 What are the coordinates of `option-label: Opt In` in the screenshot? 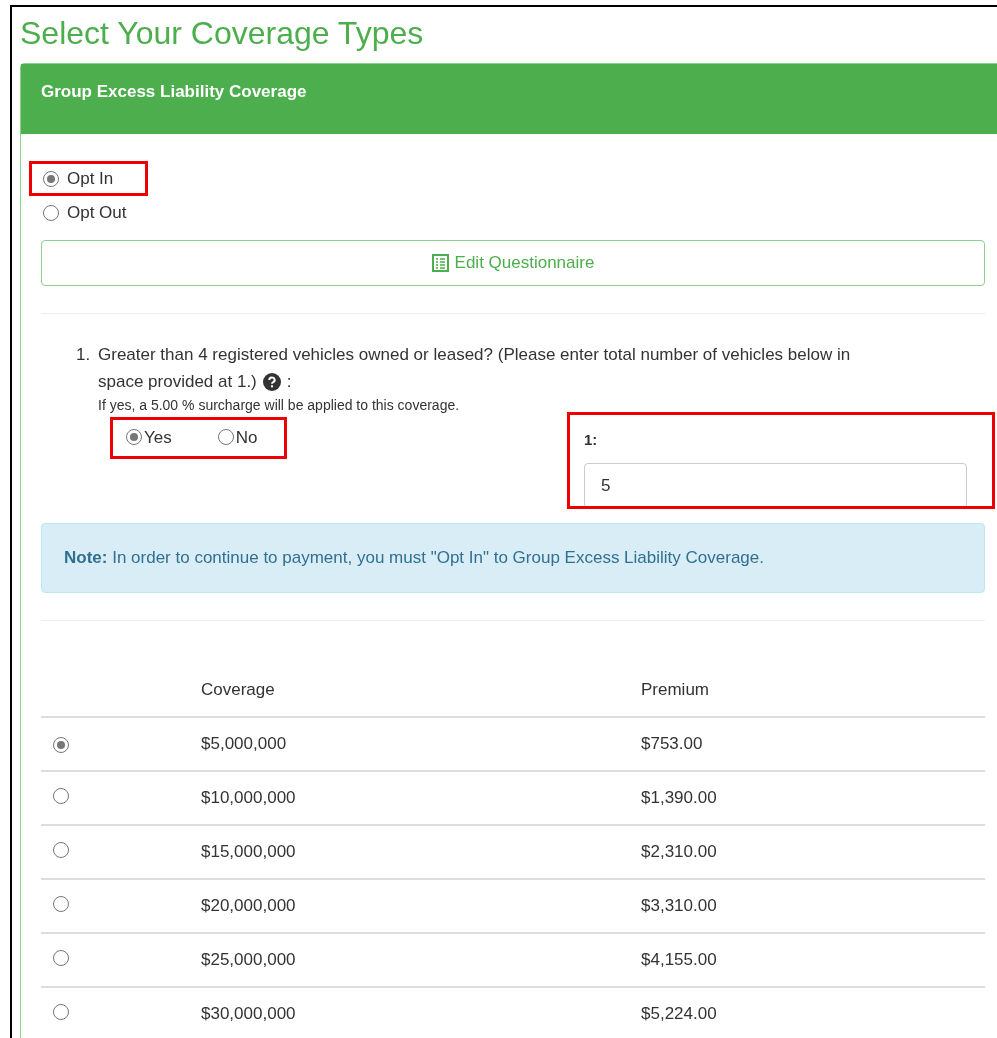 It's located at (90, 179).